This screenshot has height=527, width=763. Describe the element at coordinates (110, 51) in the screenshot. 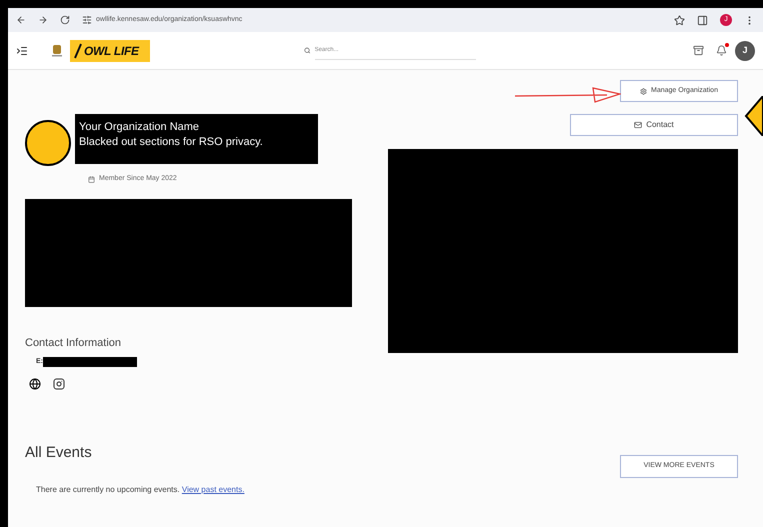

I see `owl-life-logo: OWL LIFE` at that location.